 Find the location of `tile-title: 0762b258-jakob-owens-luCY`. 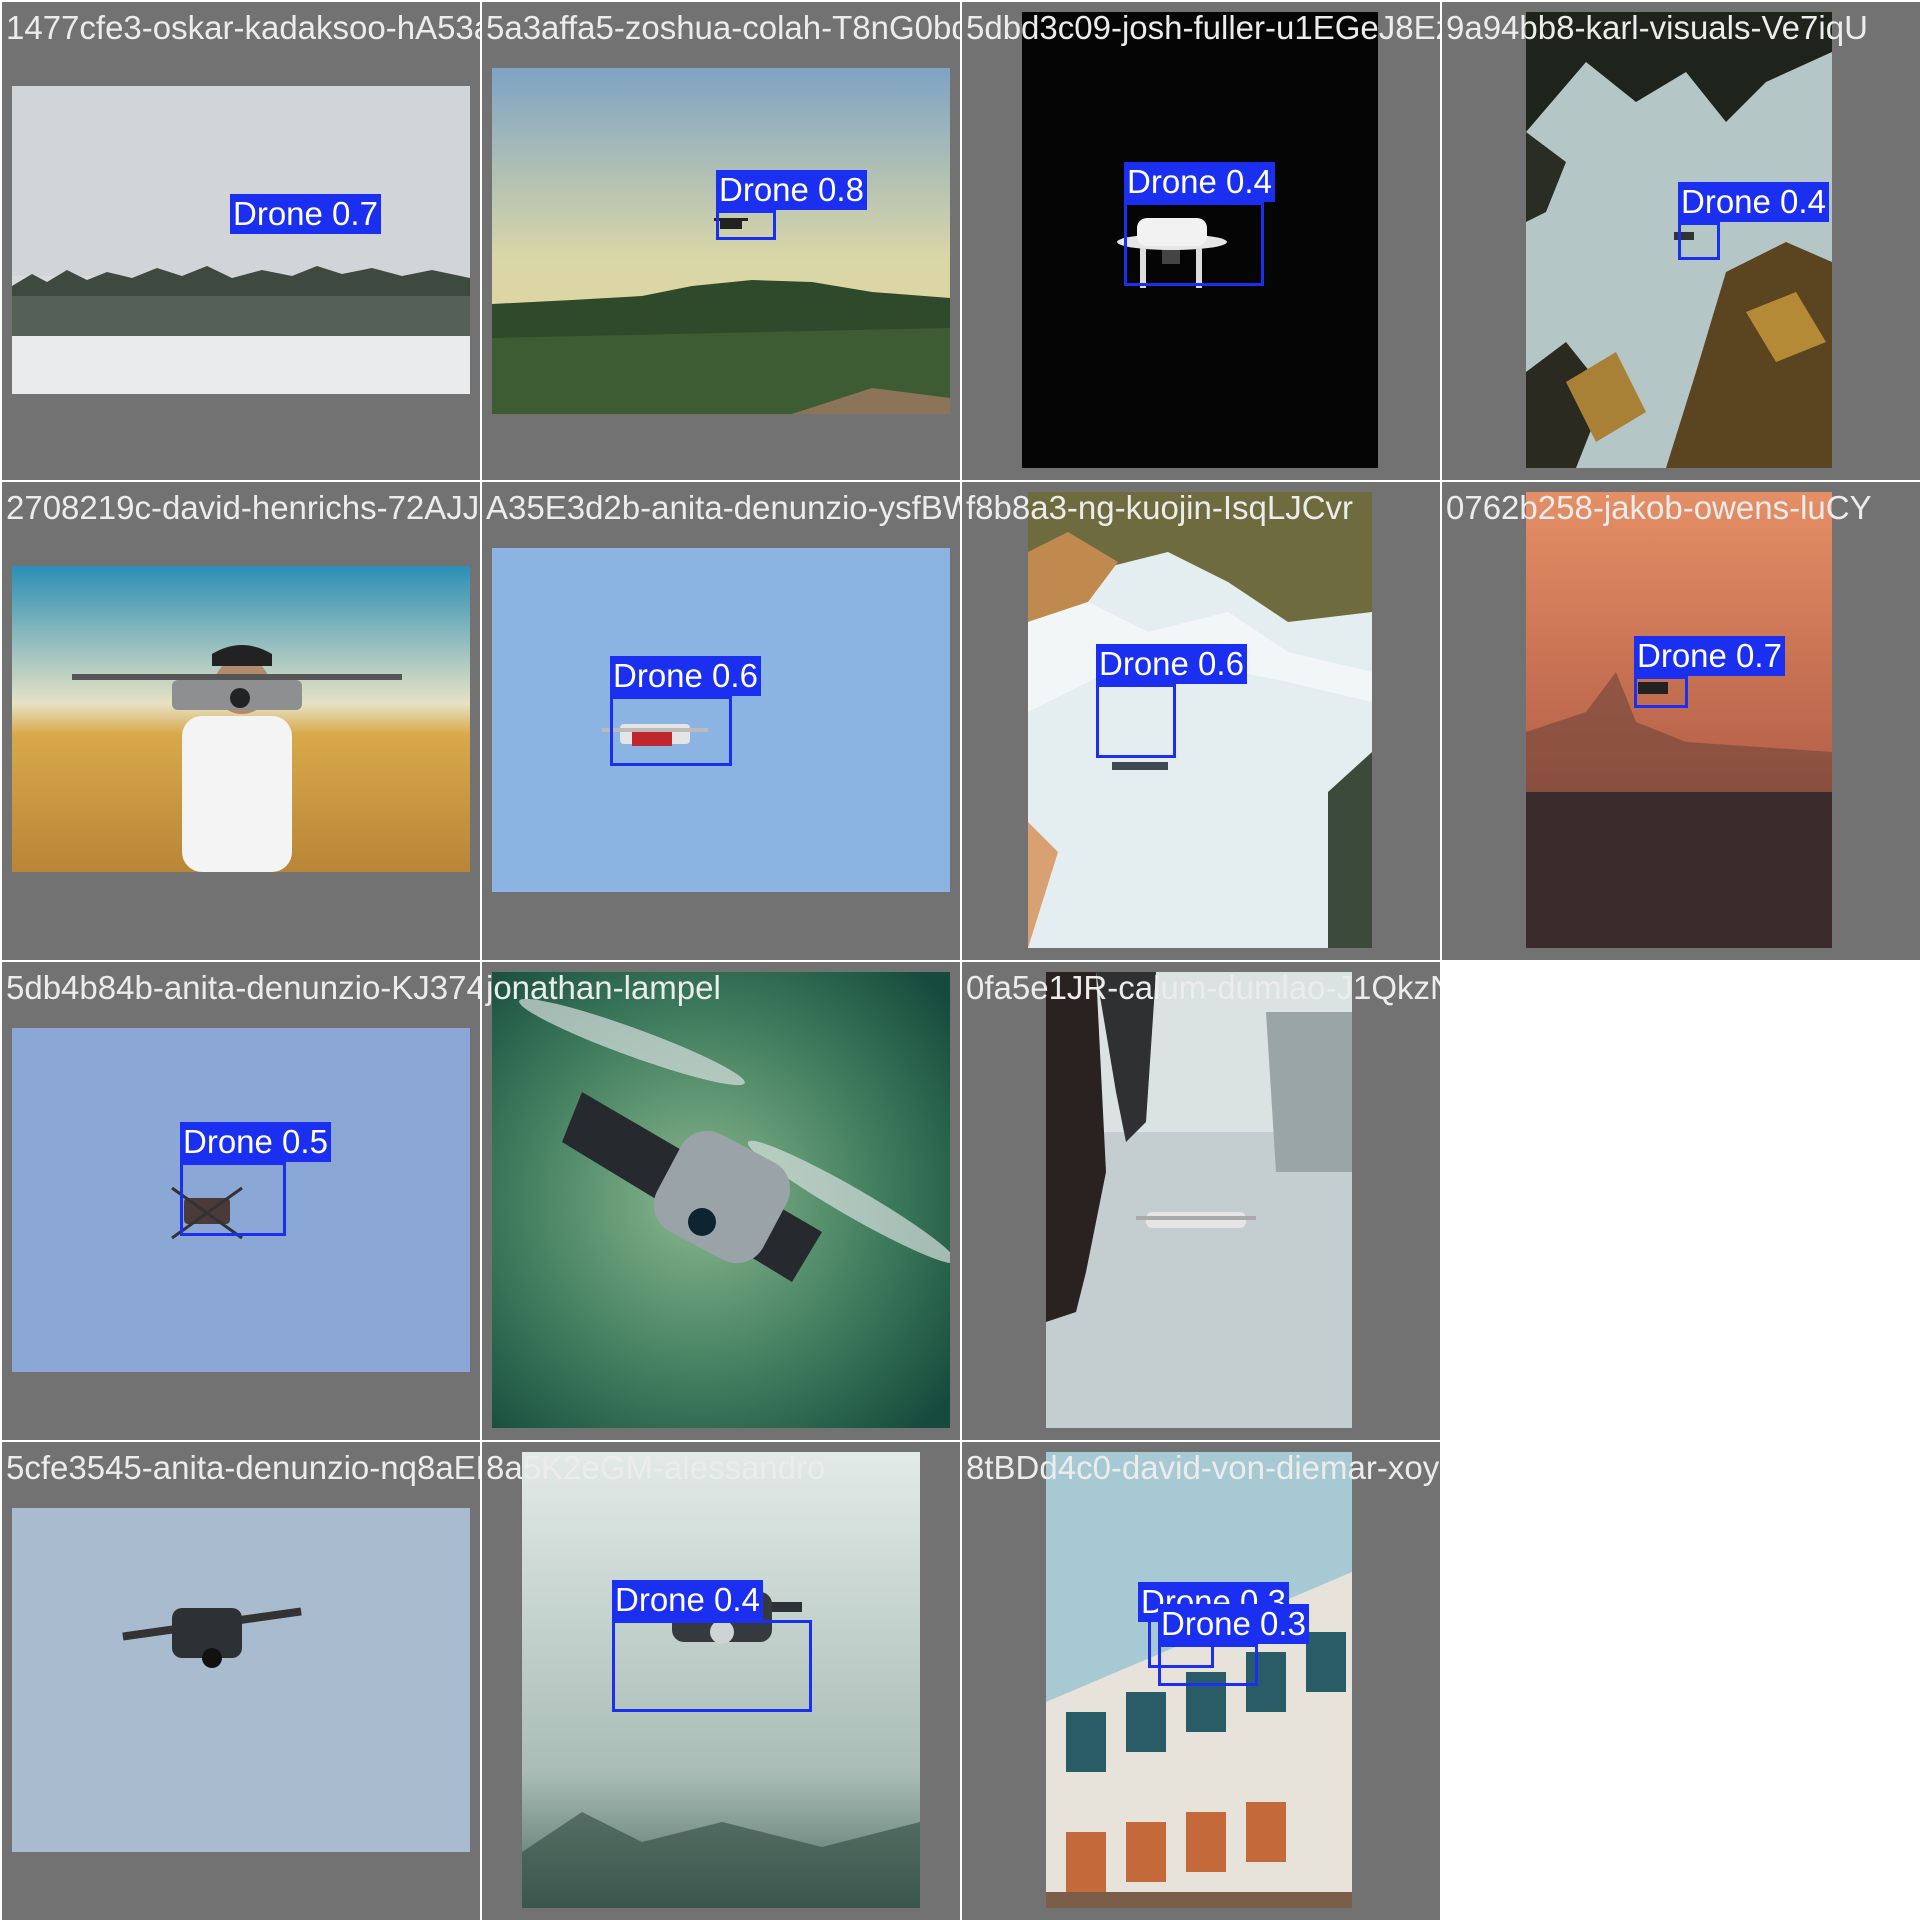

tile-title: 0762b258-jakob-owens-luCY is located at coordinates (1659, 507).